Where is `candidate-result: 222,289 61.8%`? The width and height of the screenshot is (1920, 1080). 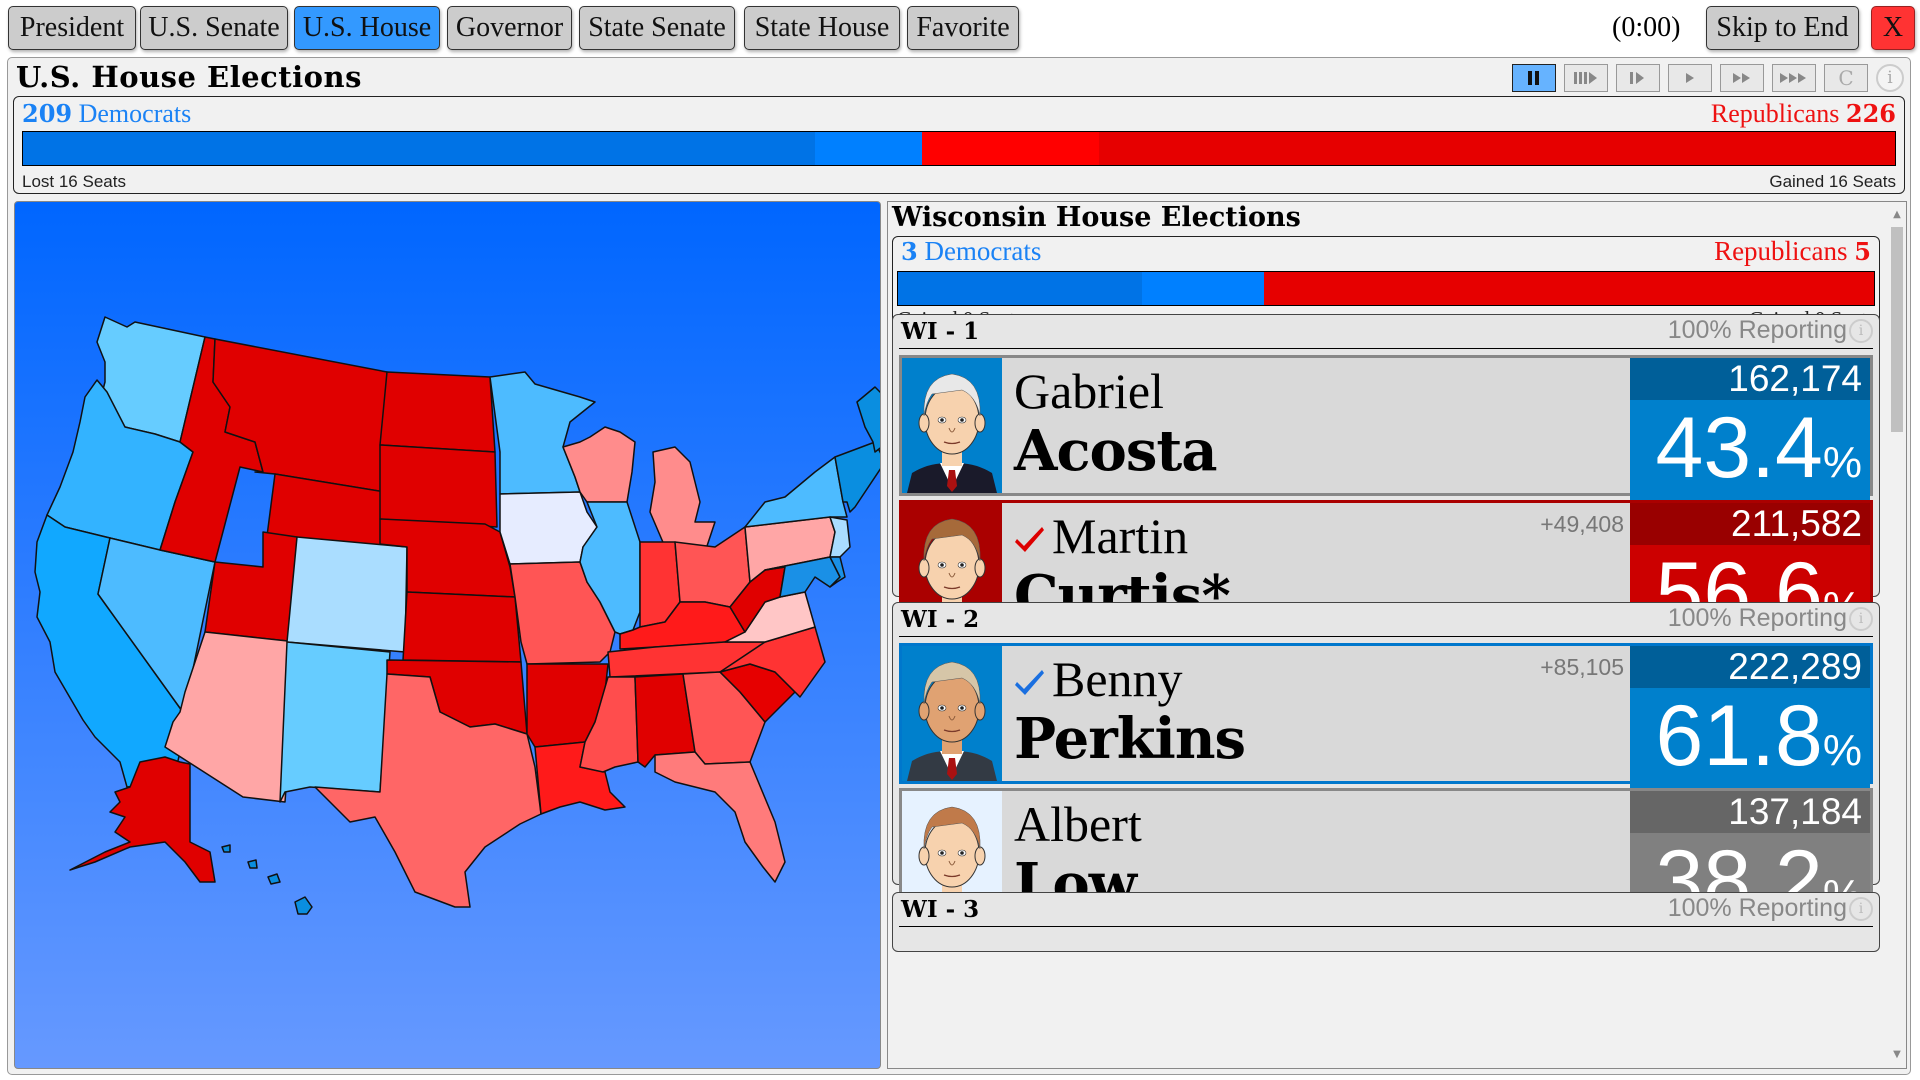
candidate-result: 222,289 61.8% is located at coordinates (1750, 722).